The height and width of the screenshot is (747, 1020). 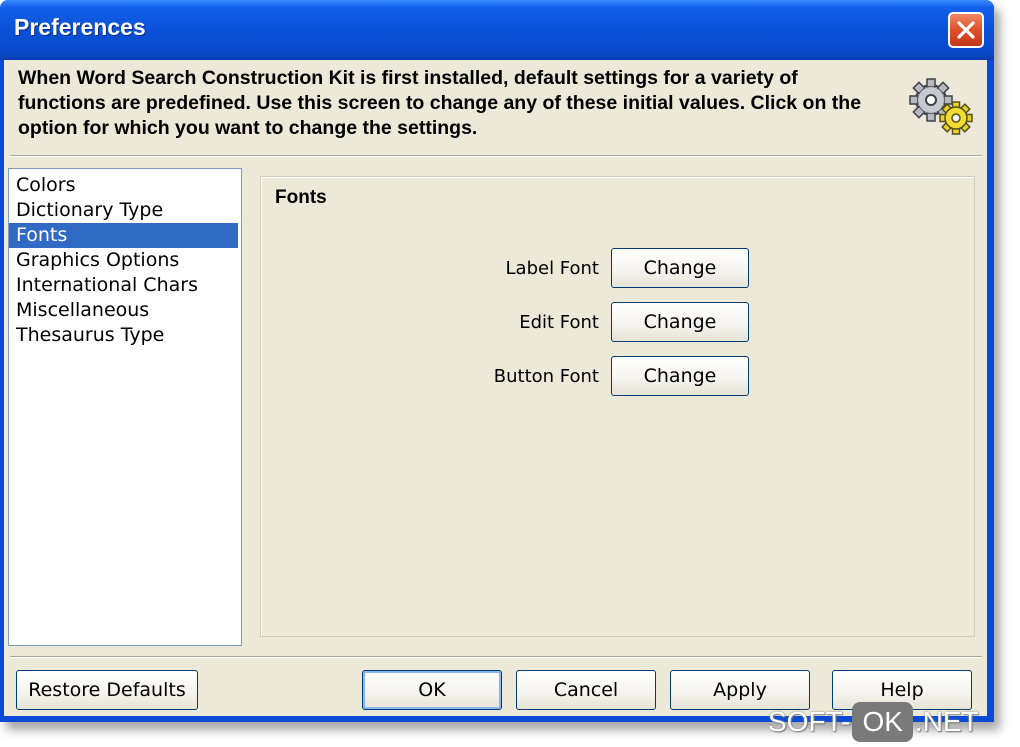 I want to click on edit-font-label: Edit Font, so click(x=559, y=322).